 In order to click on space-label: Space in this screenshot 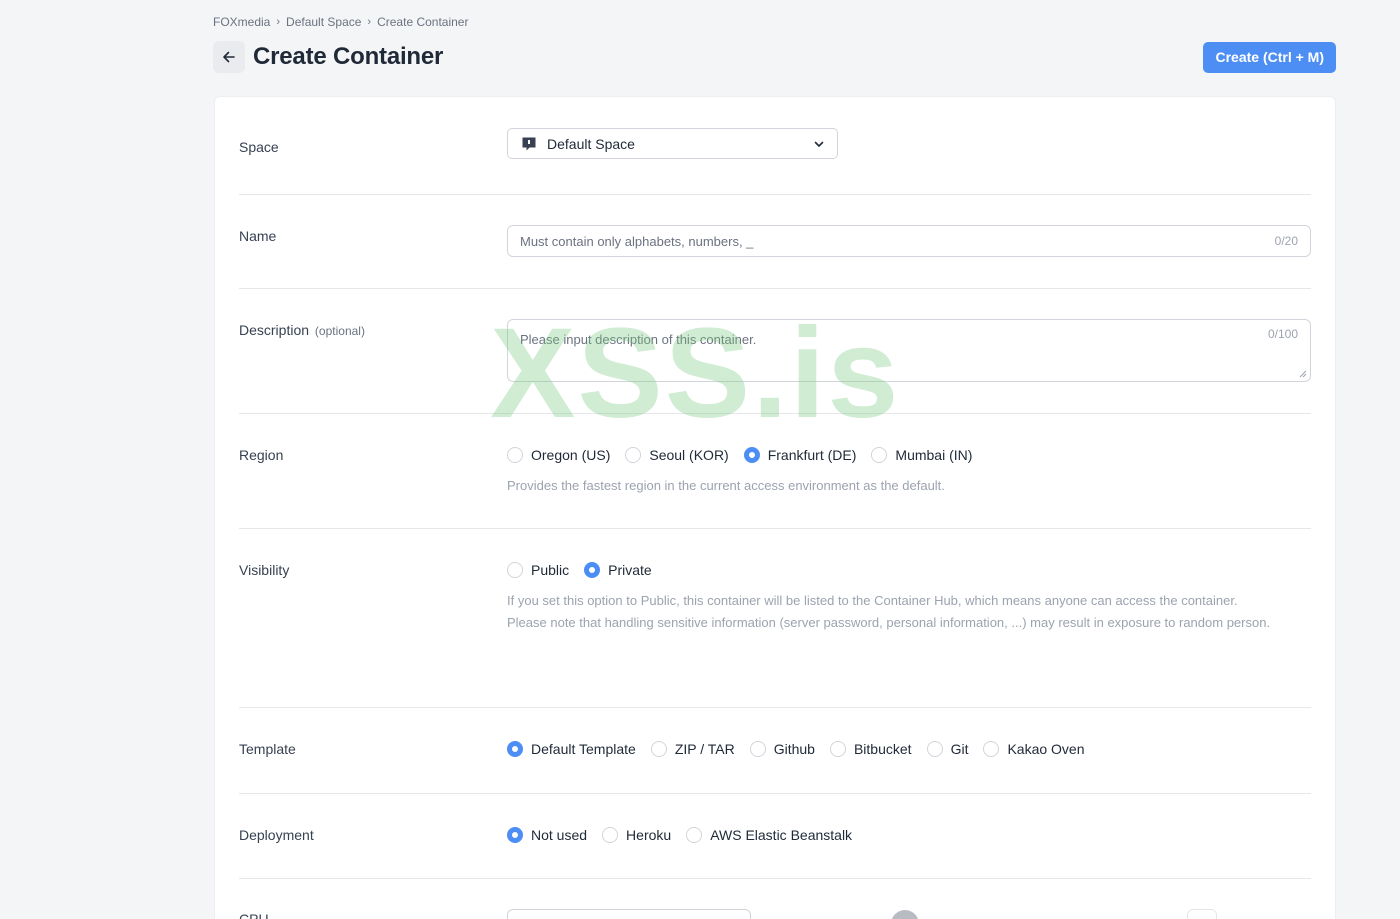, I will do `click(259, 147)`.